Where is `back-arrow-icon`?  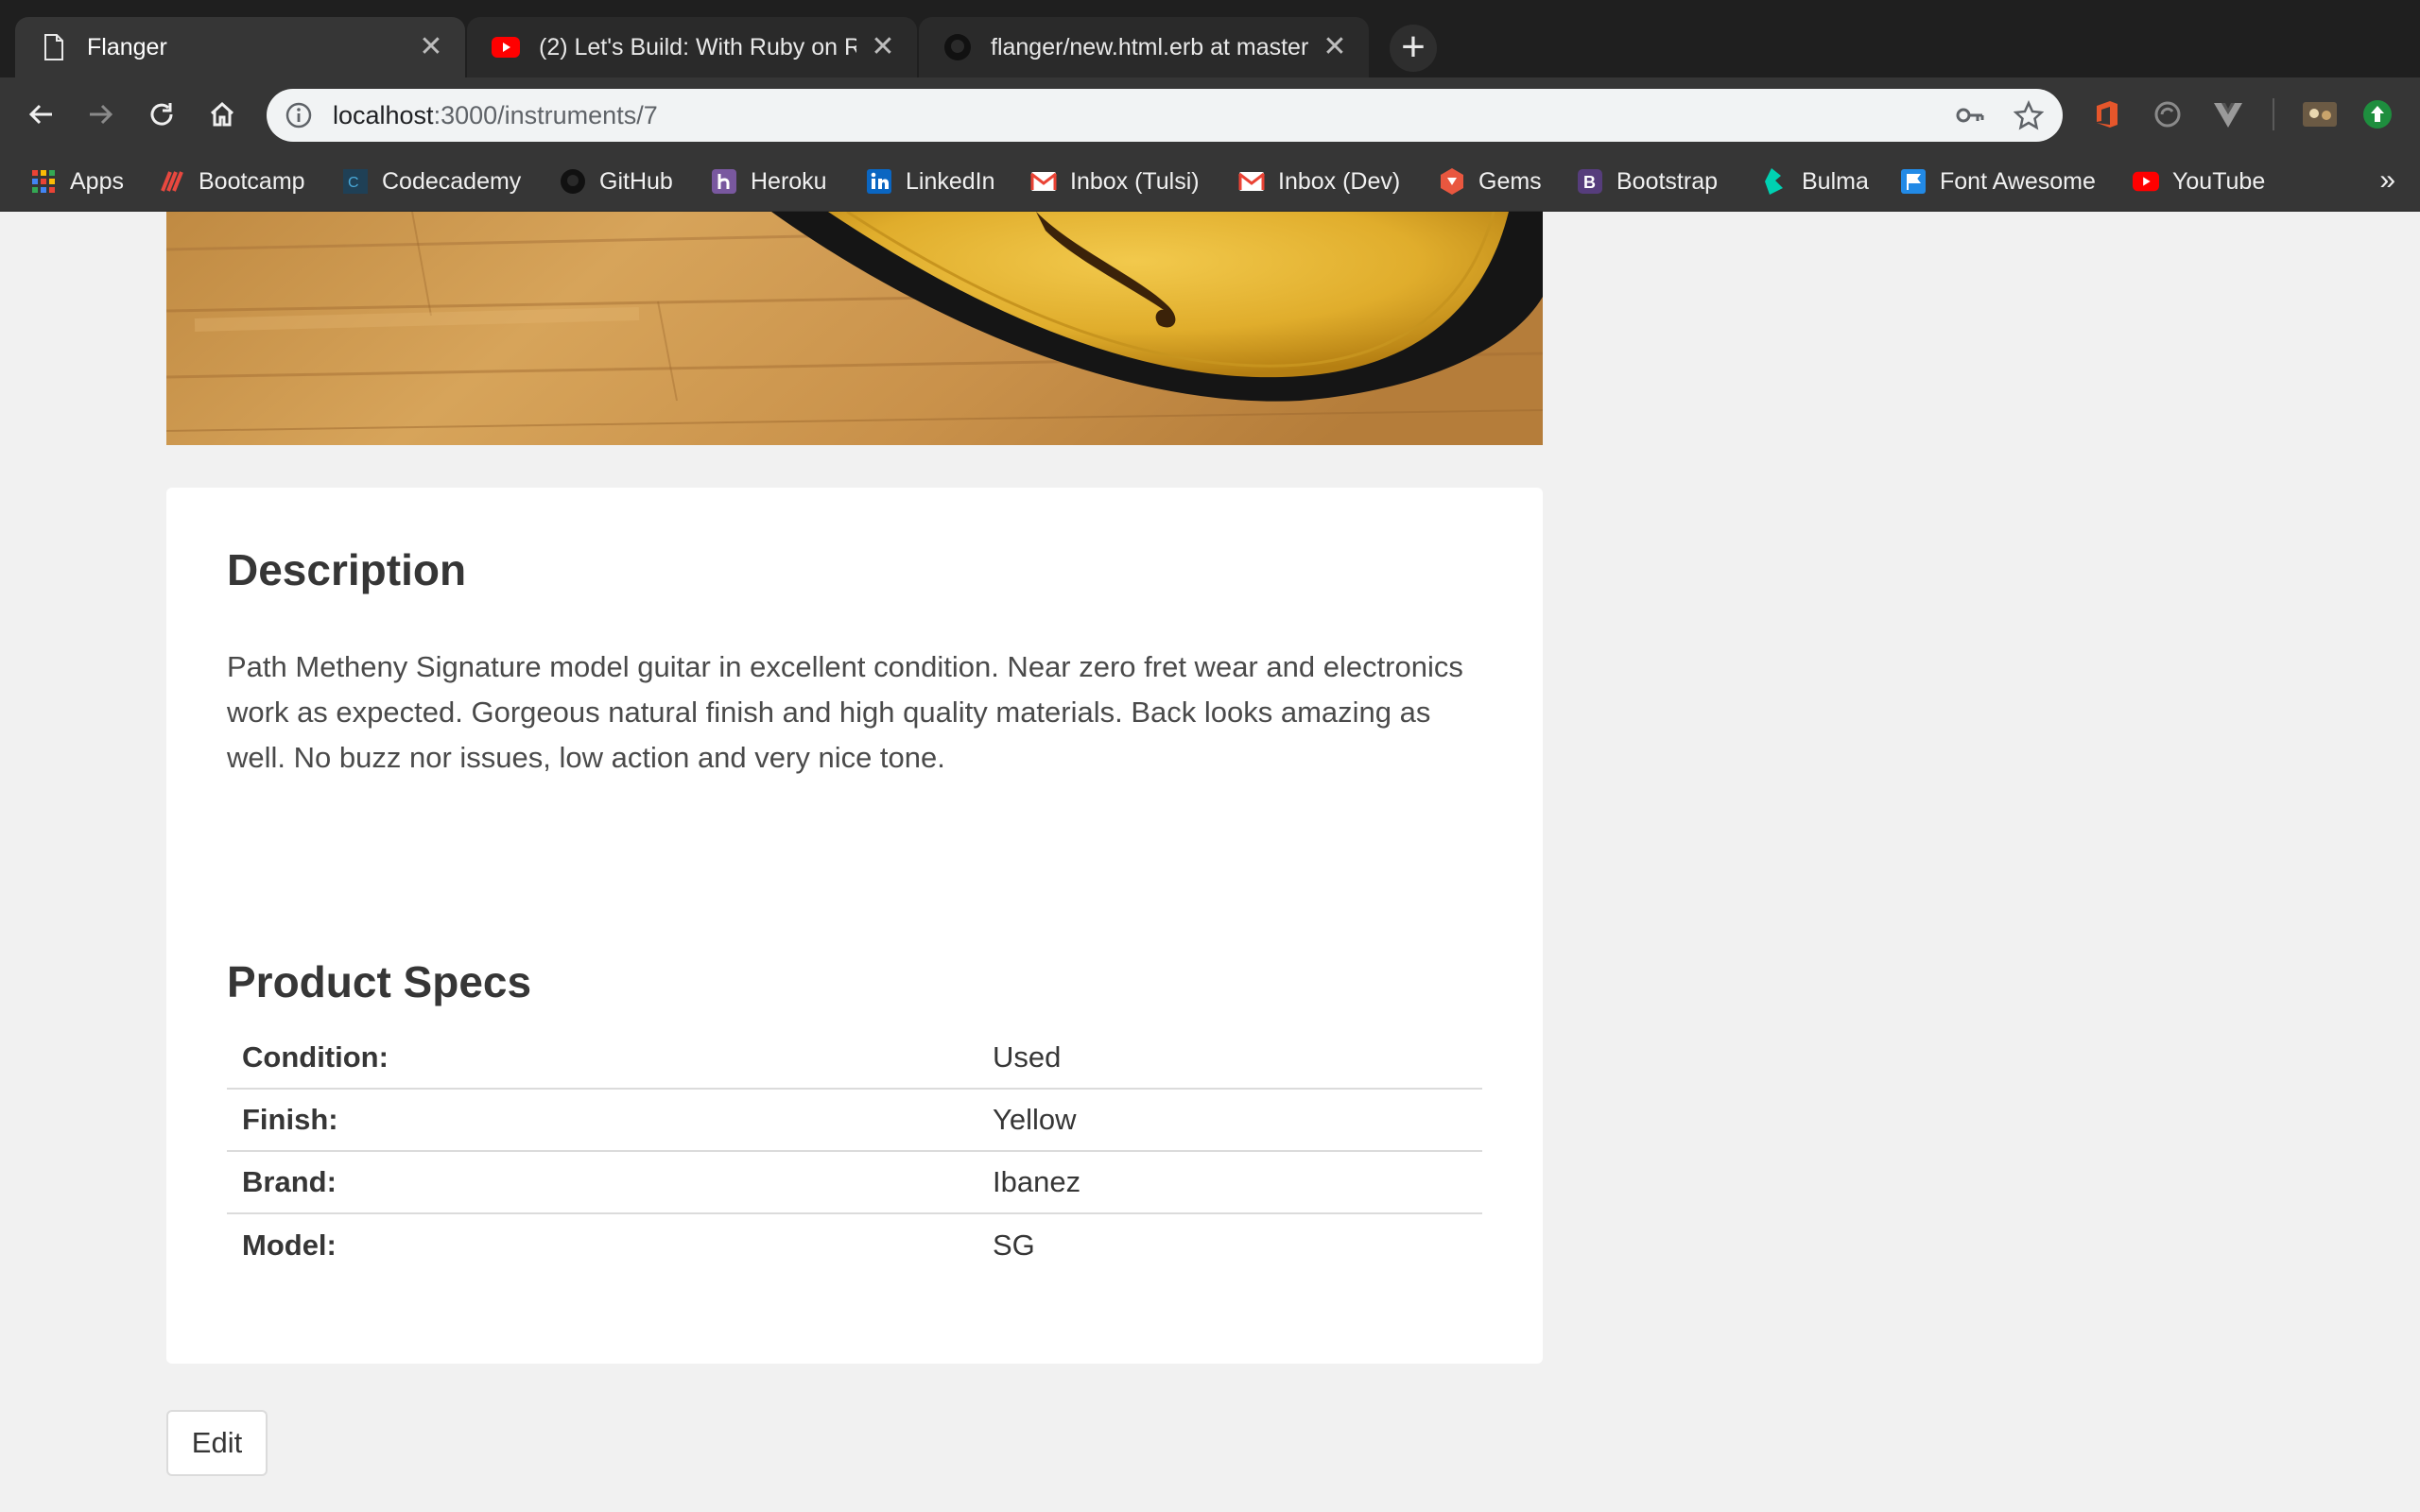
back-arrow-icon is located at coordinates (40, 114).